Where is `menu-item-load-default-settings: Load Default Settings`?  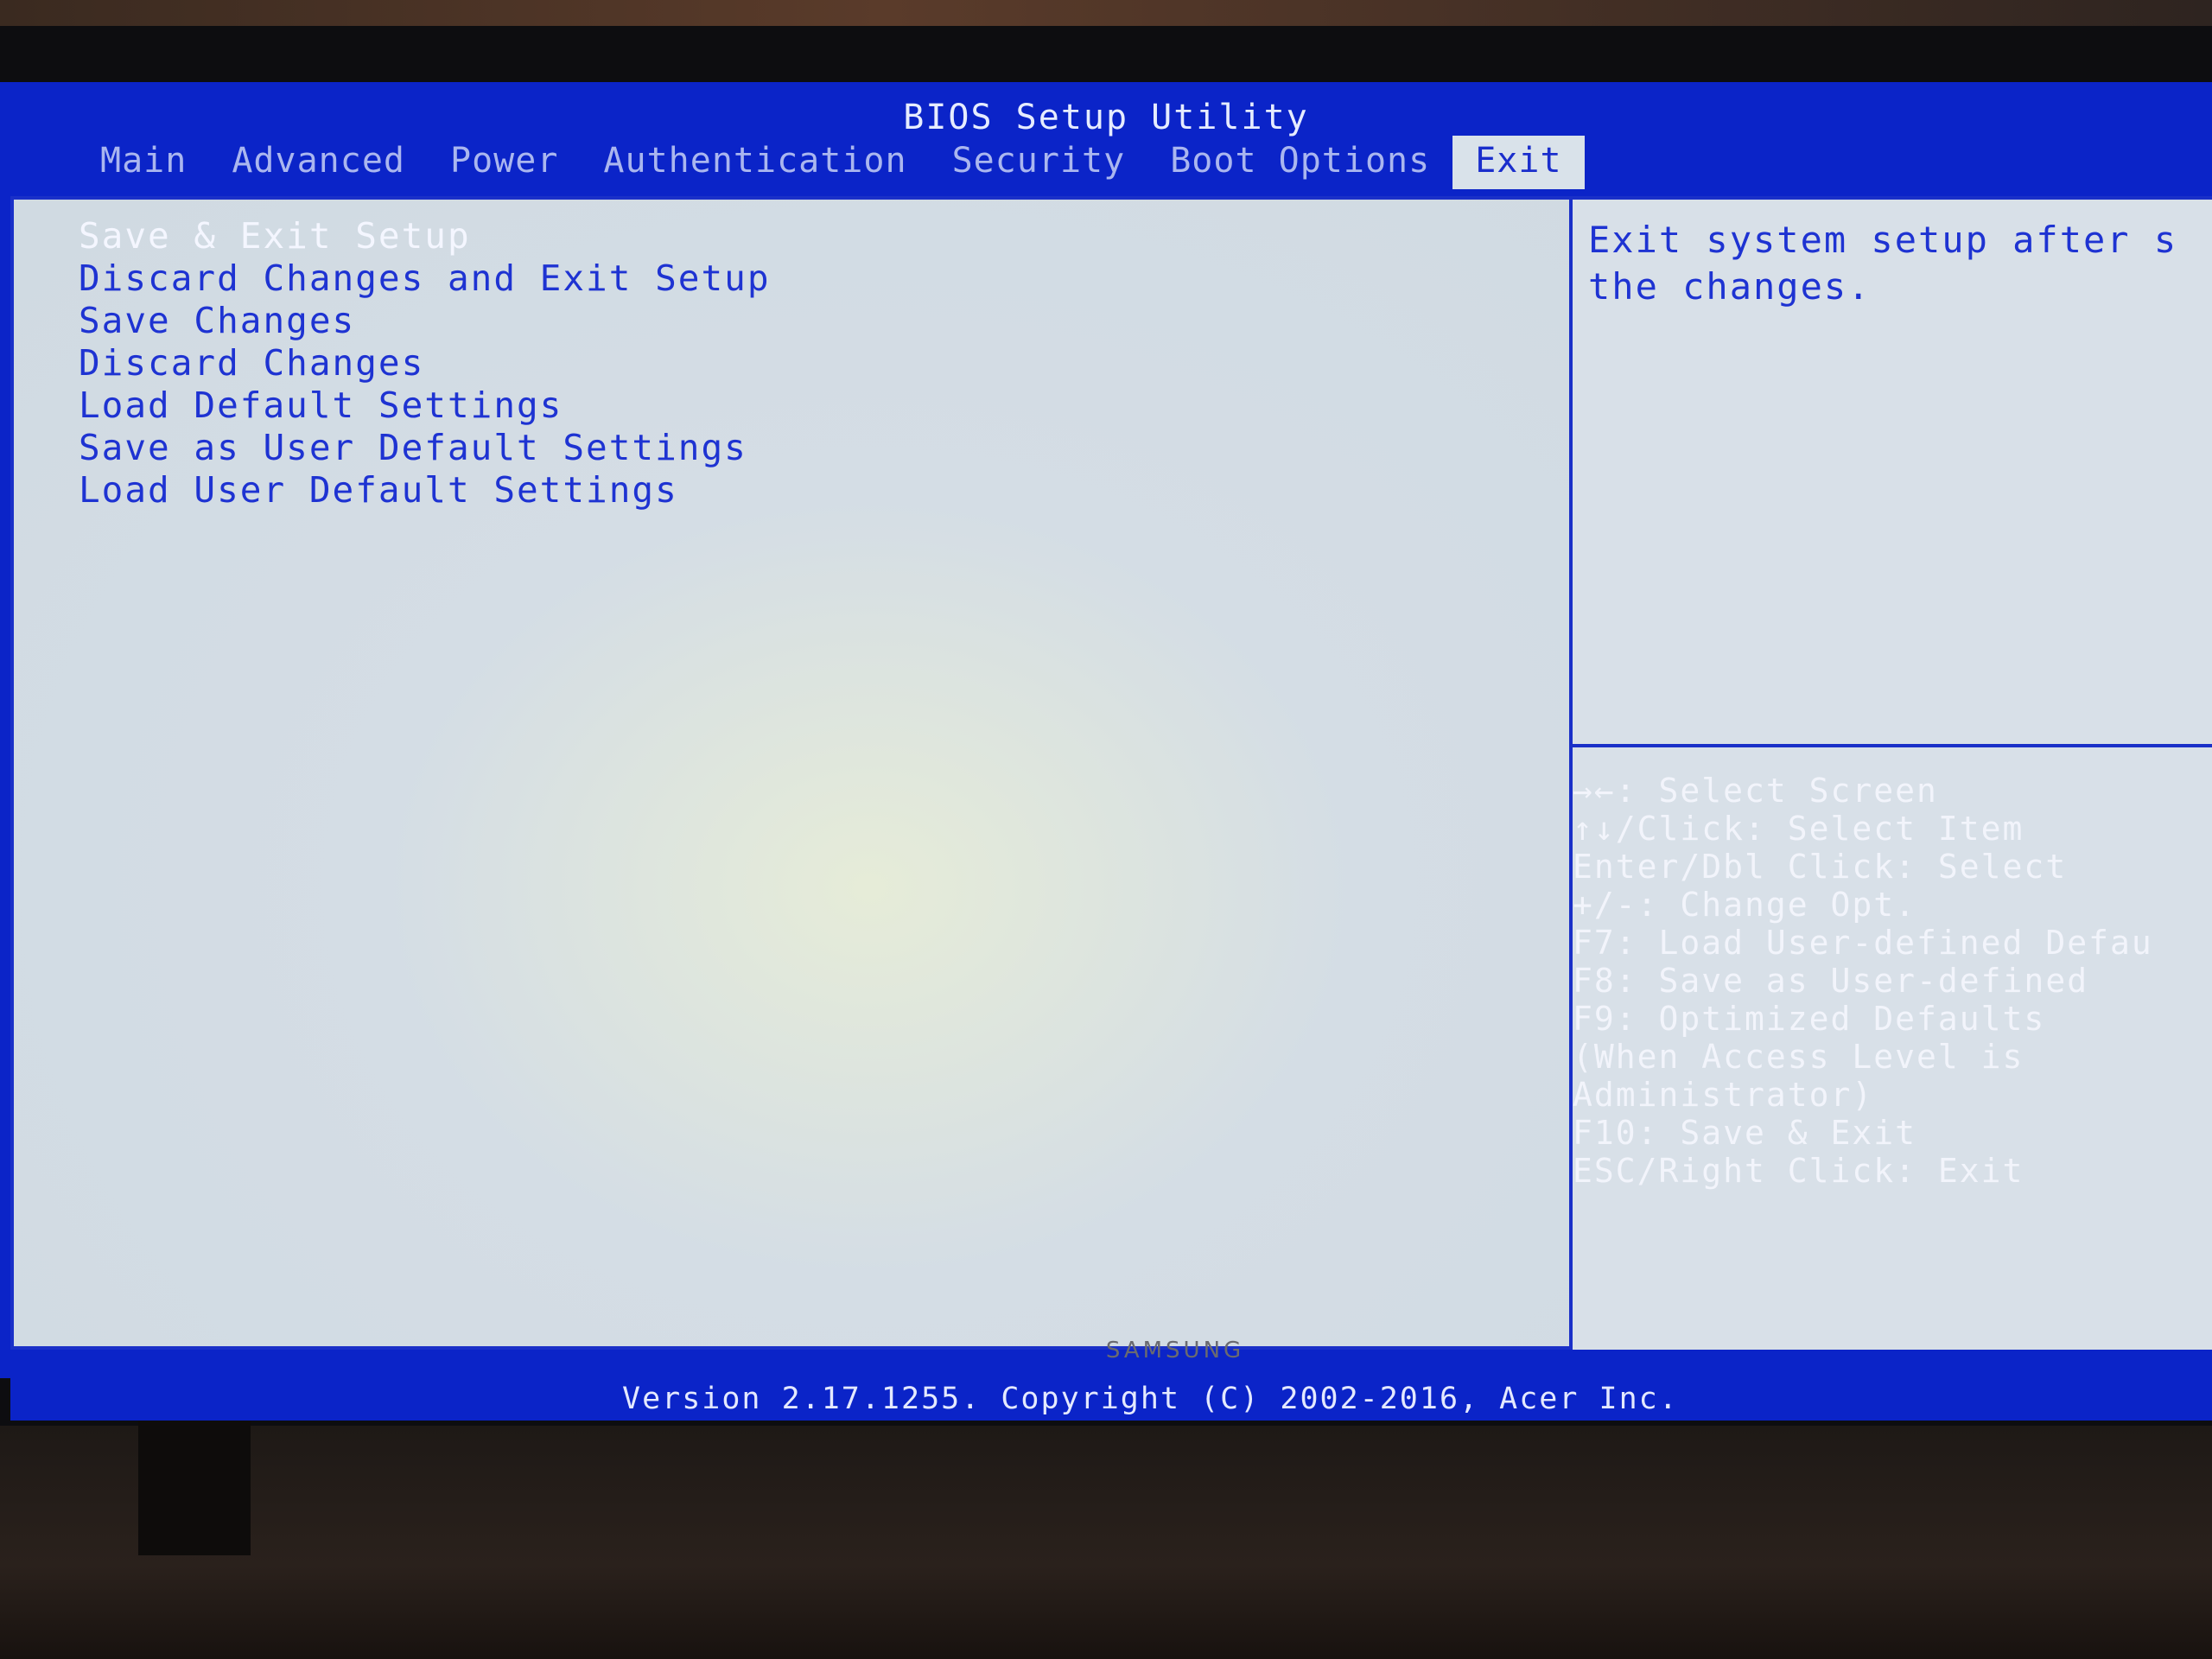 menu-item-load-default-settings: Load Default Settings is located at coordinates (425, 406).